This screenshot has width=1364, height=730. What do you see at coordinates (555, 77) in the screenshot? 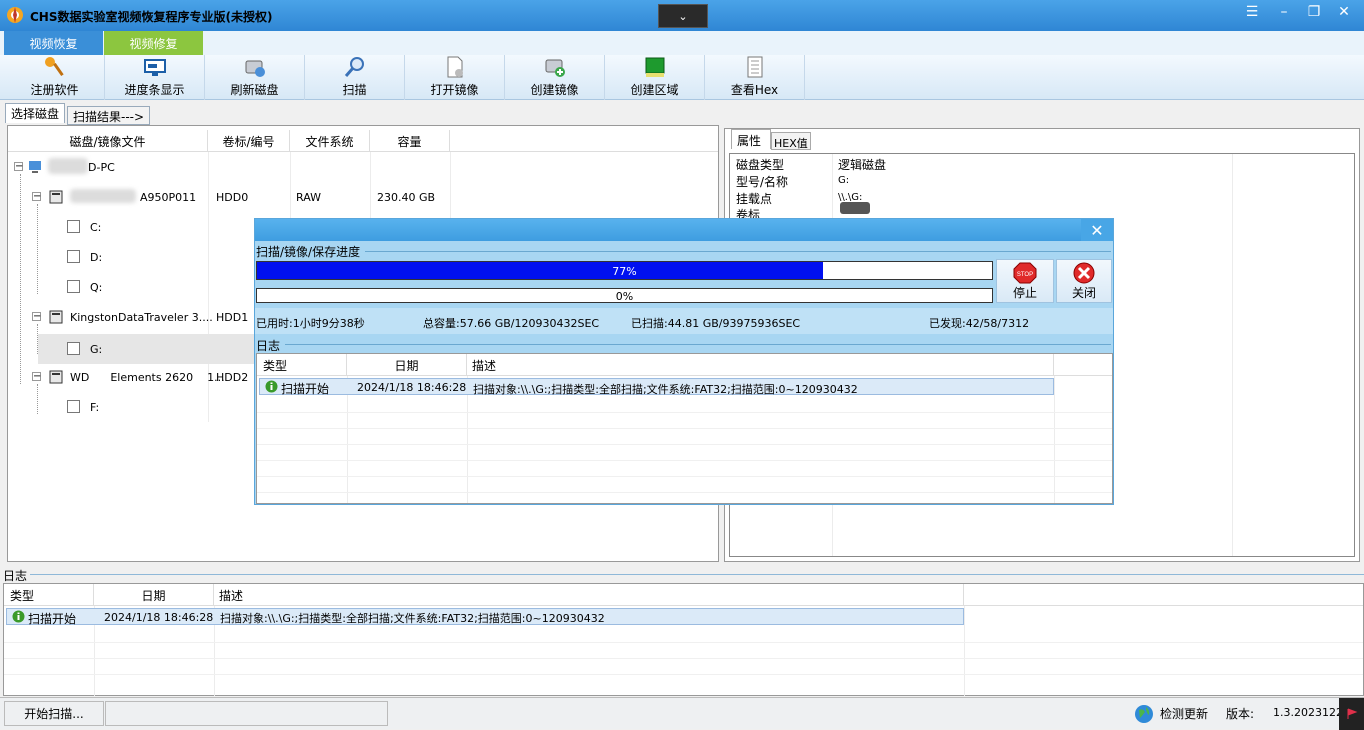
I see `create-image-button: 创建镜像` at bounding box center [555, 77].